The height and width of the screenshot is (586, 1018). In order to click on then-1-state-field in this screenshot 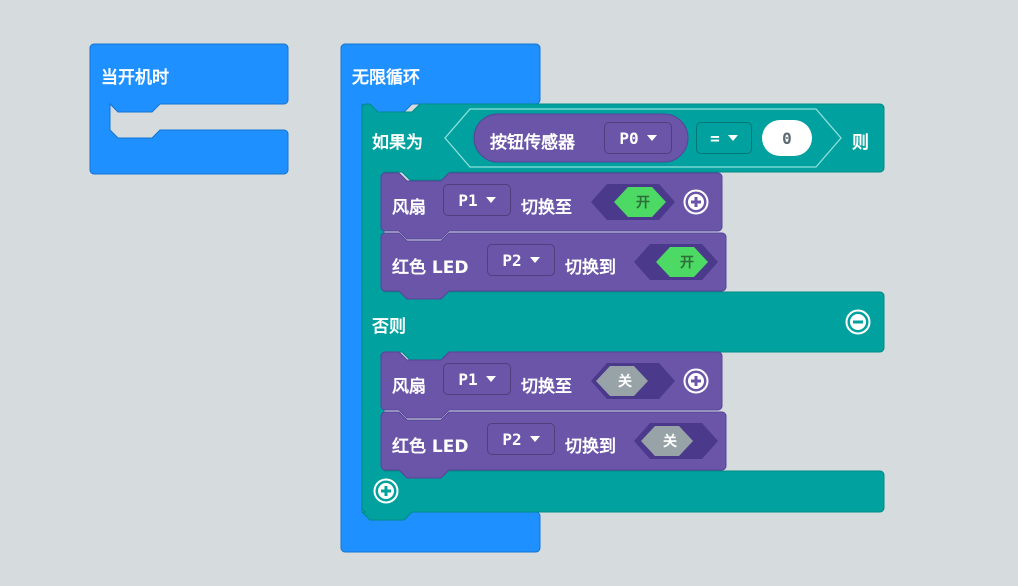, I will do `click(633, 202)`.